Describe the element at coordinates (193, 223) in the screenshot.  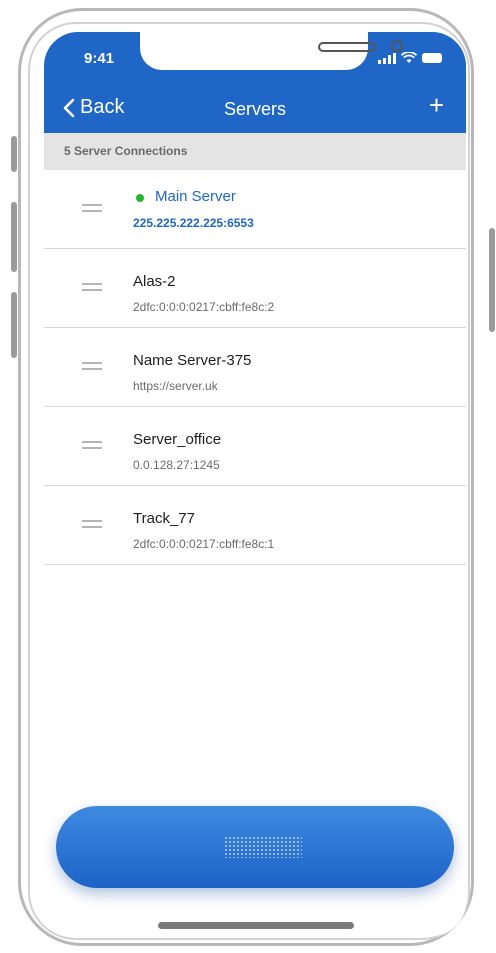
I see `server-address: 225.225.222.225:6553` at that location.